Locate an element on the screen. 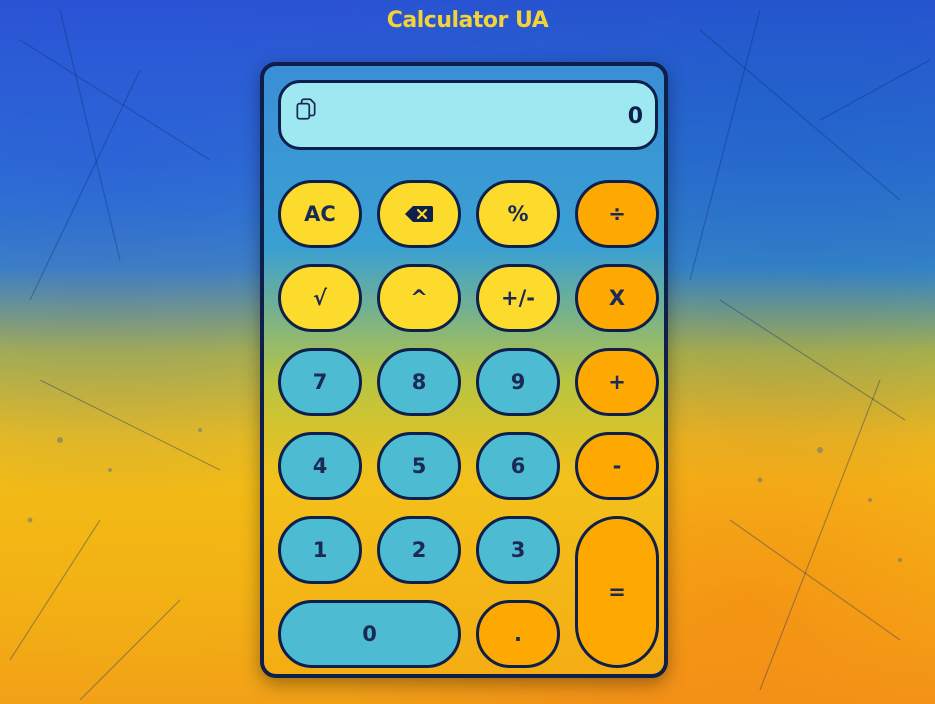 Image resolution: width=935 pixels, height=704 pixels. backspace-icon is located at coordinates (419, 214).